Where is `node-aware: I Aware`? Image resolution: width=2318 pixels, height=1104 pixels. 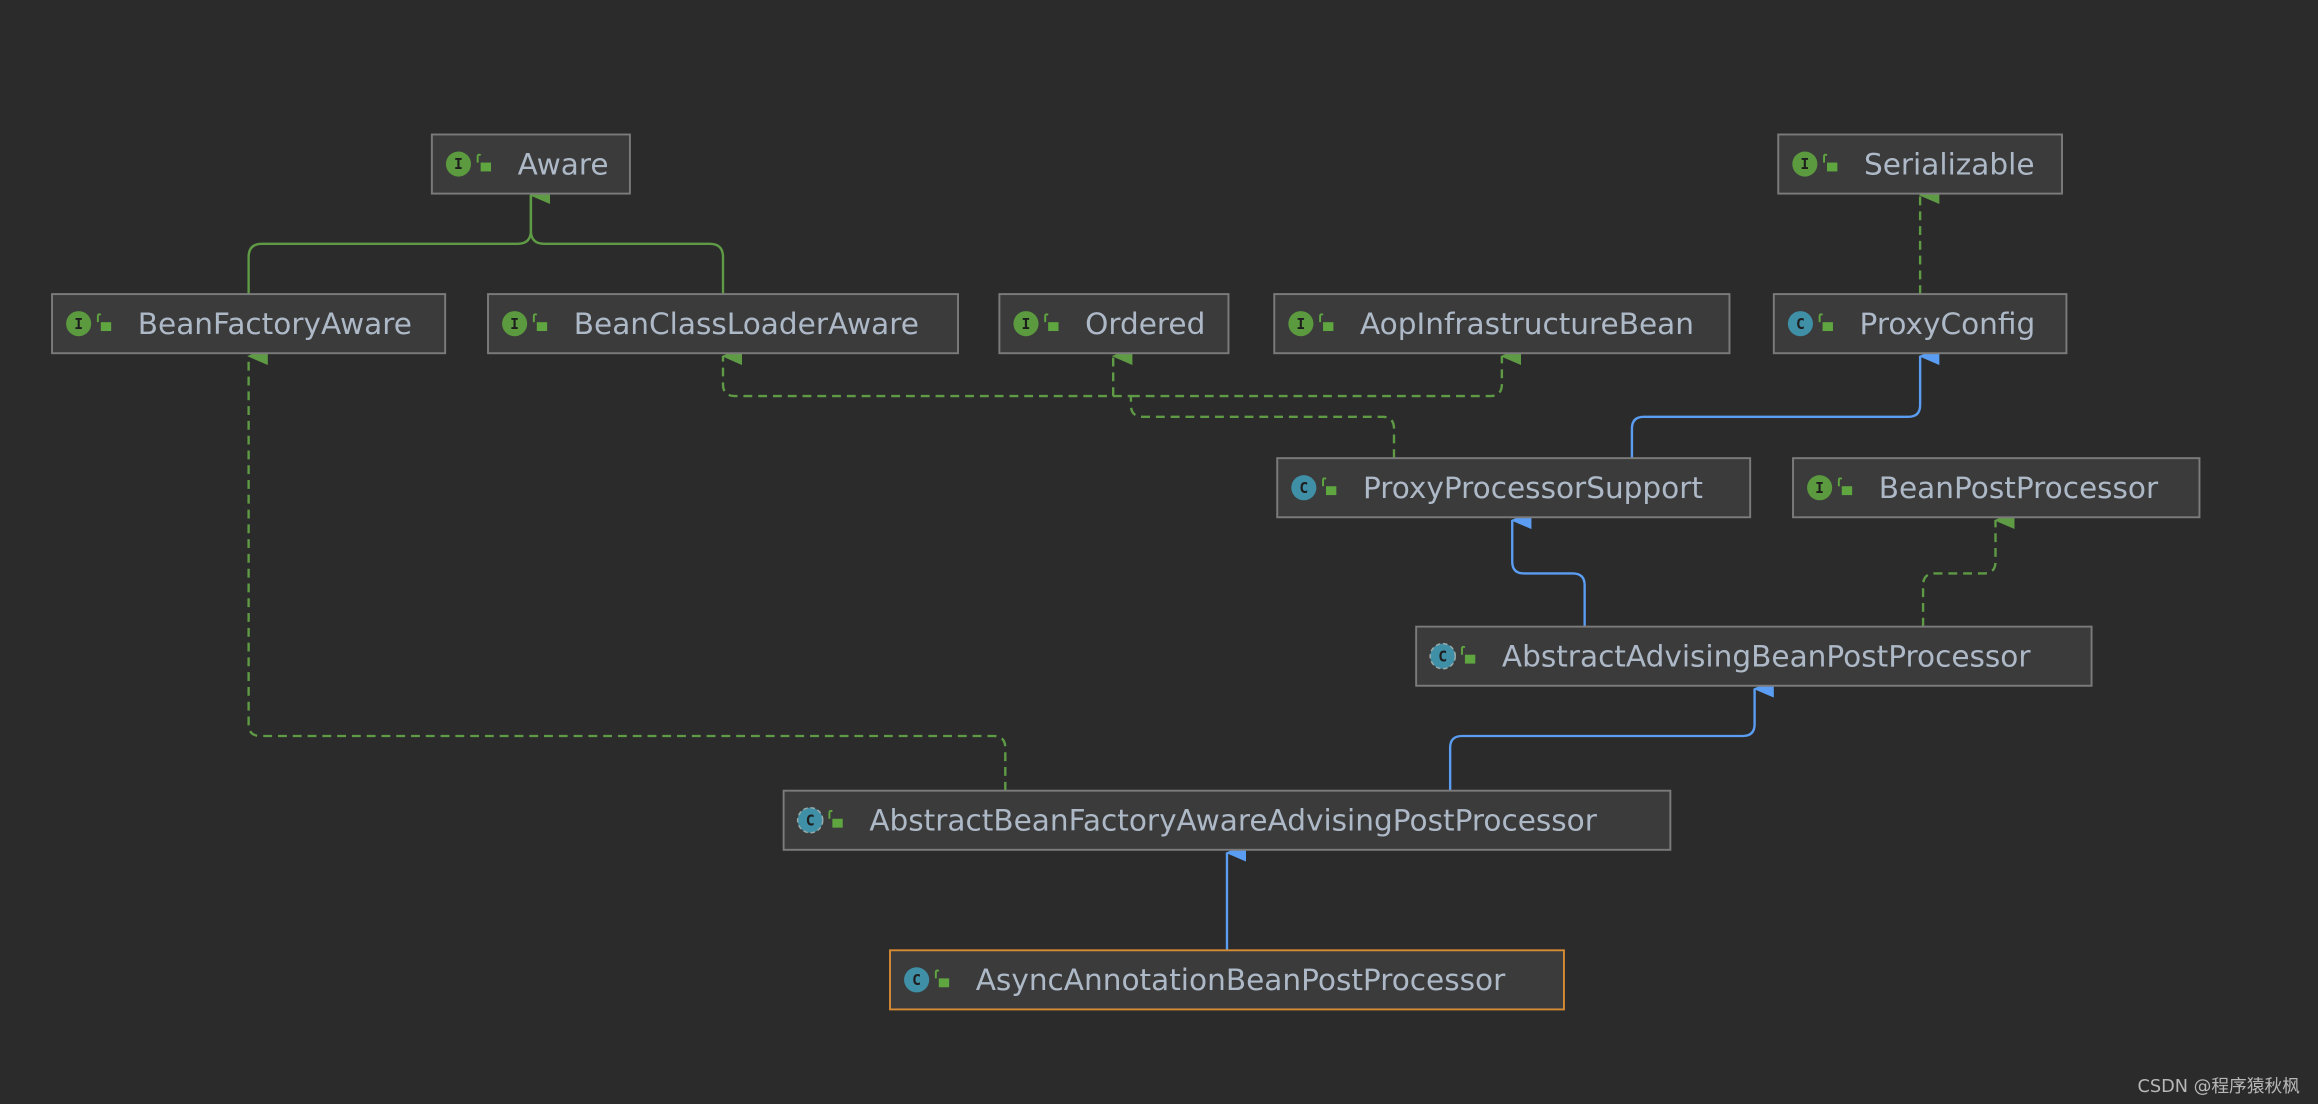 node-aware: I Aware is located at coordinates (530, 164).